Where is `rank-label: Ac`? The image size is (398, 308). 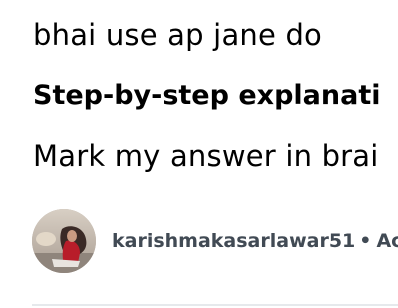
rank-label: Ac is located at coordinates (387, 241).